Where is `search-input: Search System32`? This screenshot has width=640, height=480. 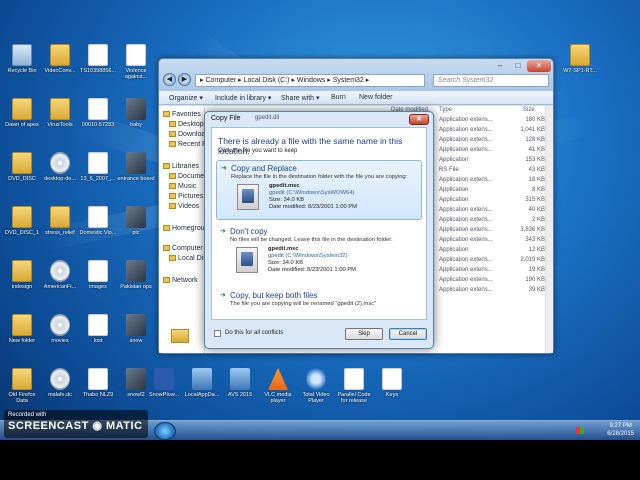
search-input: Search System32 is located at coordinates (491, 80).